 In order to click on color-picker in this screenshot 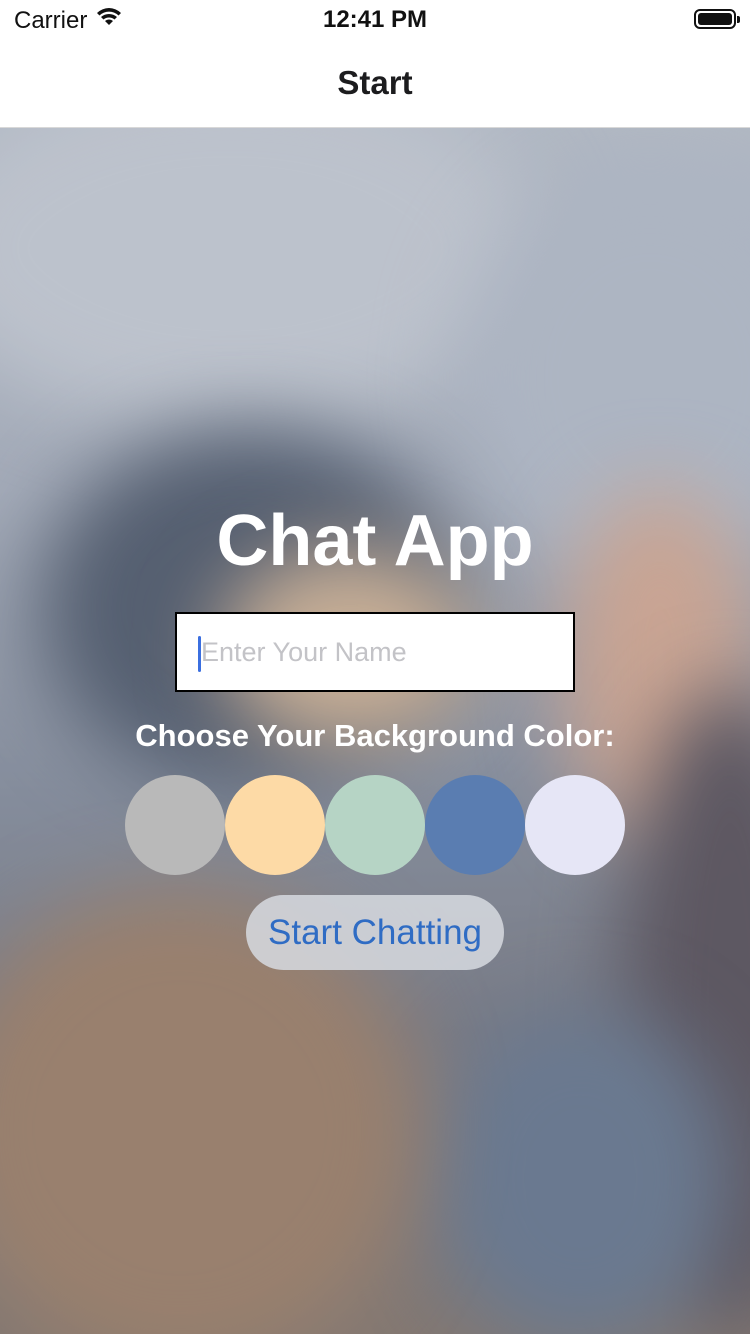, I will do `click(375, 825)`.